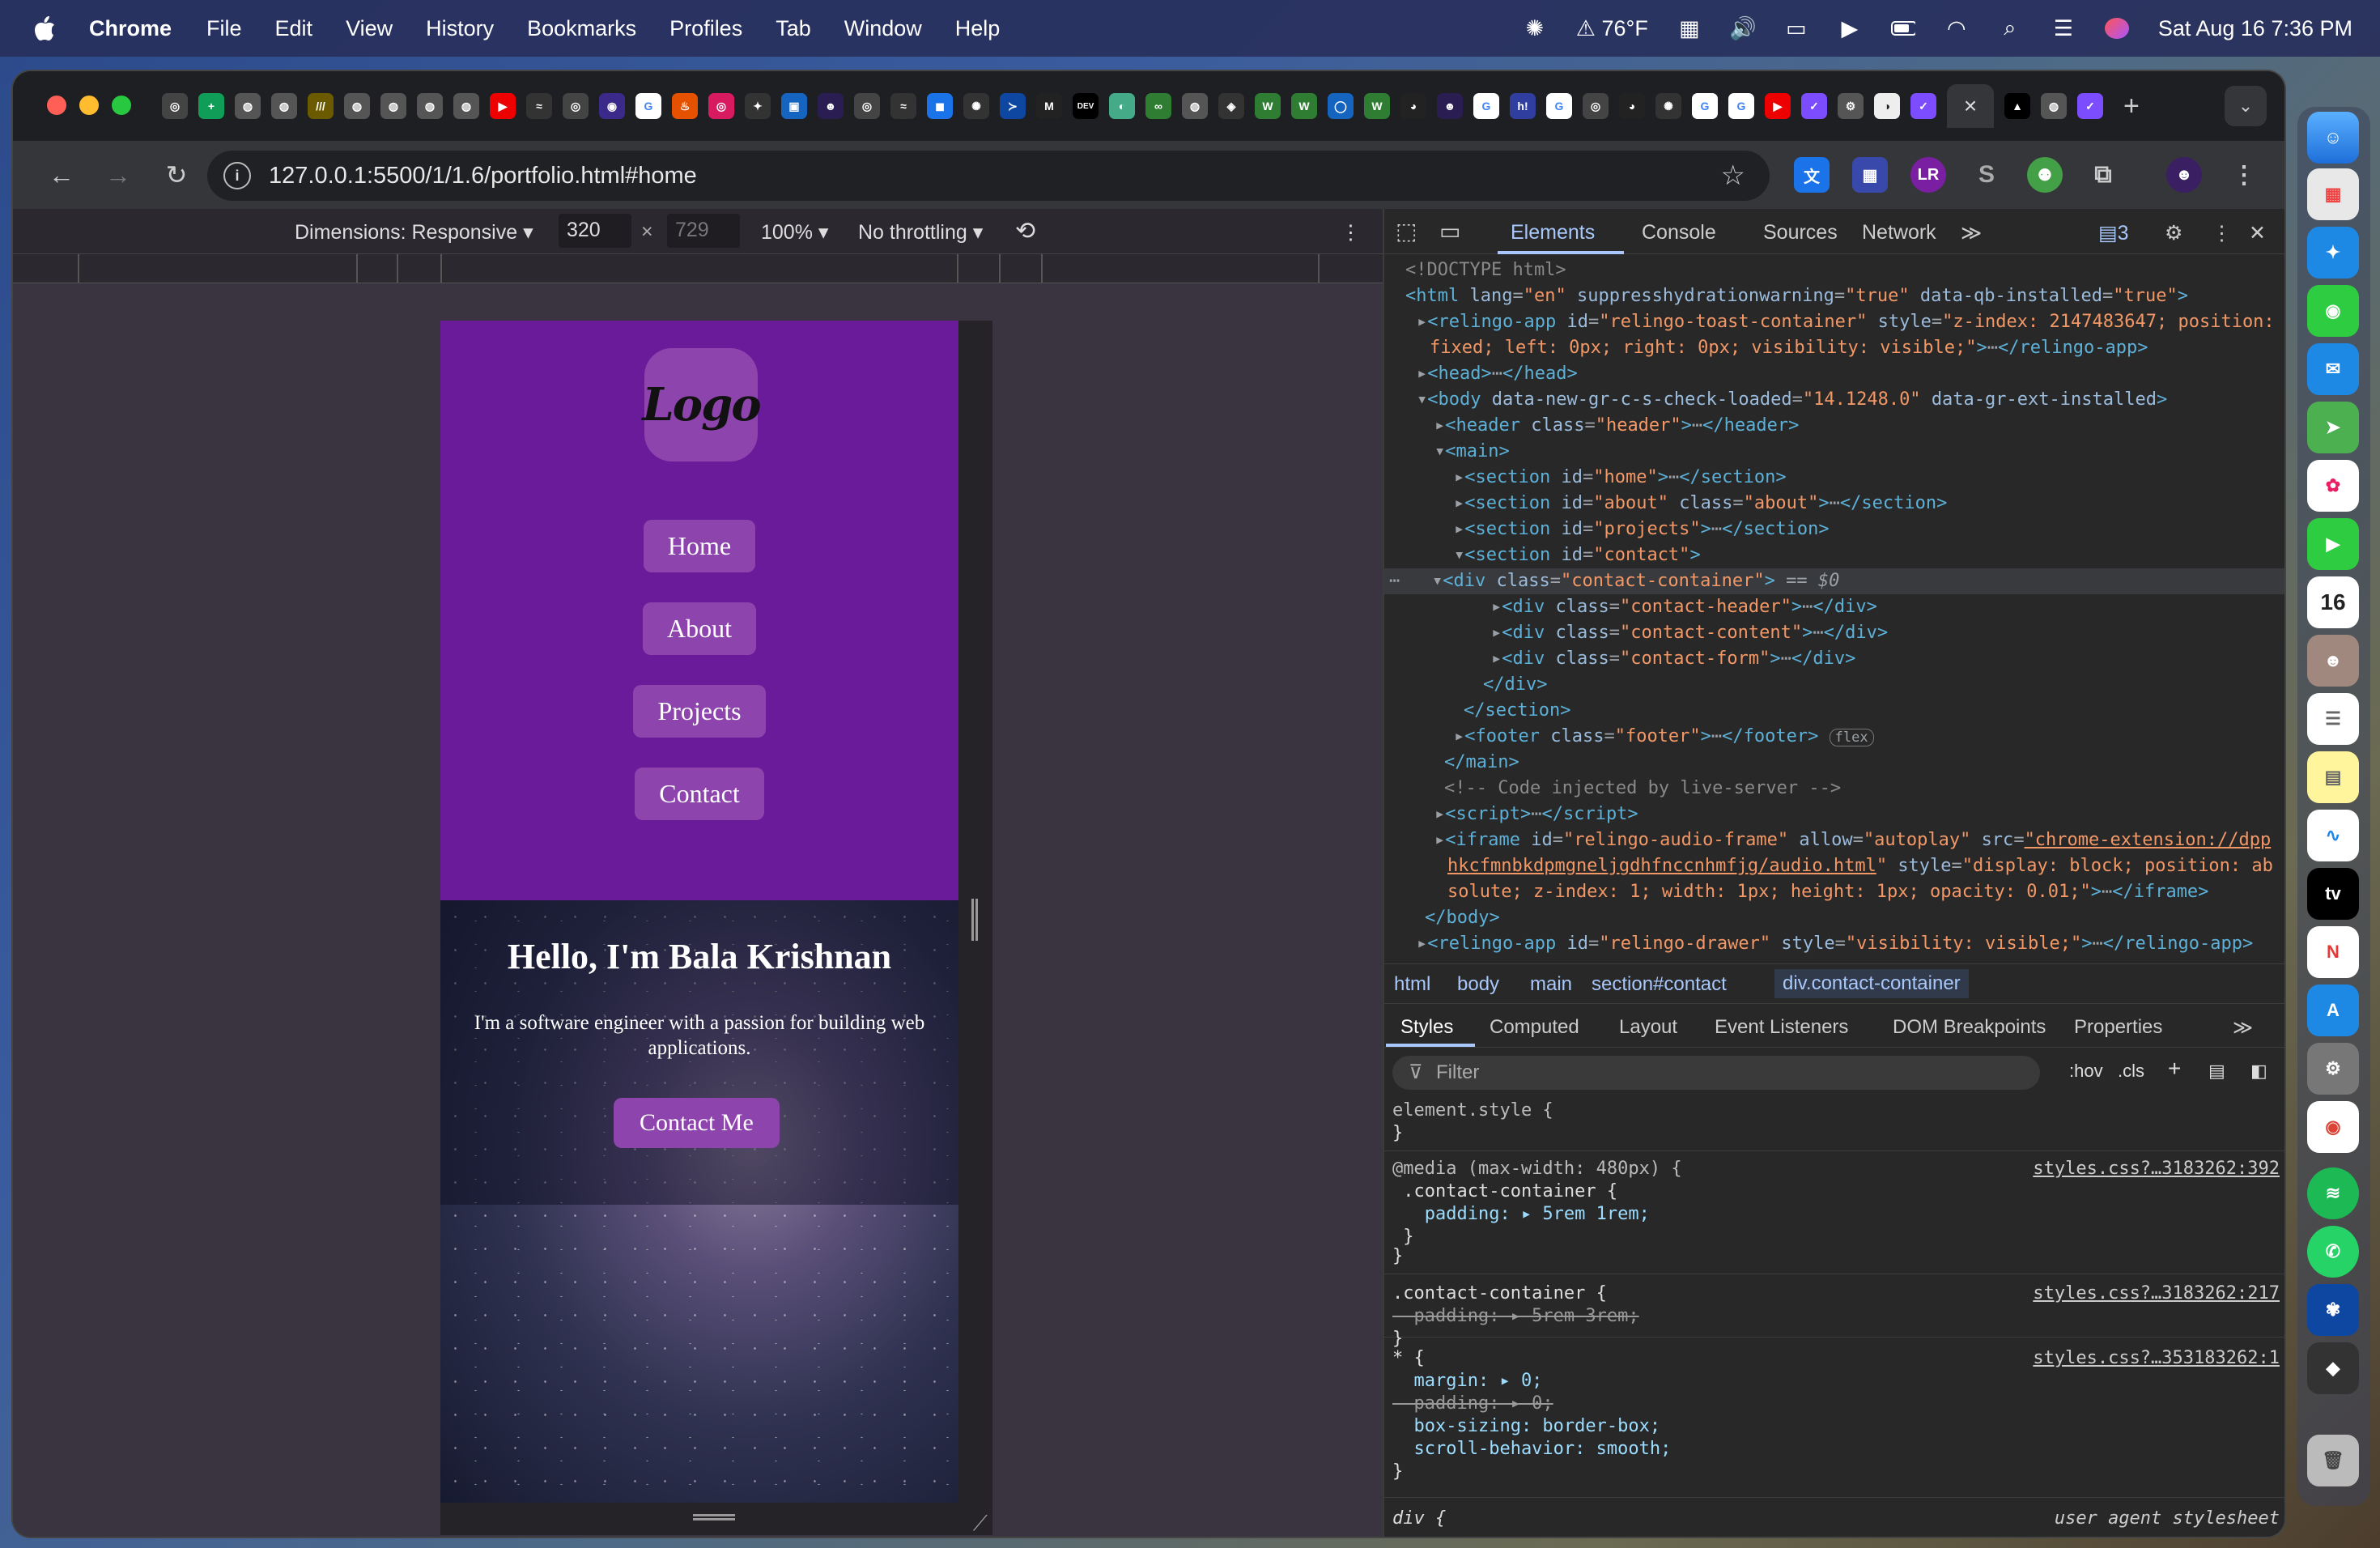  I want to click on freeform-icon: ∿, so click(2333, 835).